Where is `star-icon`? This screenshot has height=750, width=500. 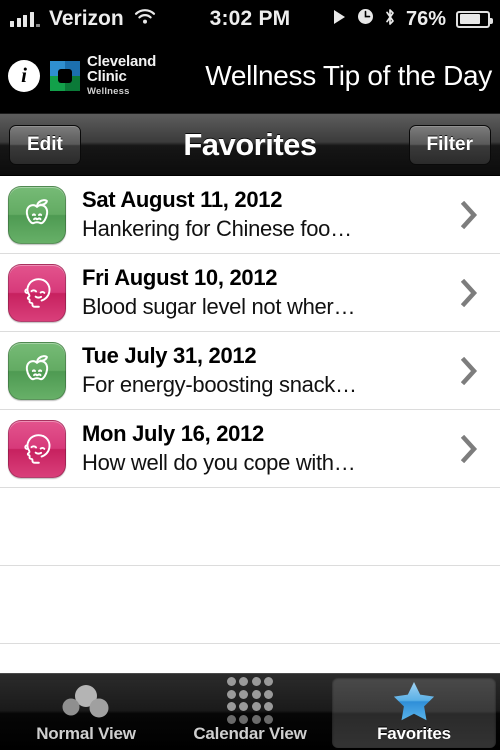
star-icon is located at coordinates (414, 700).